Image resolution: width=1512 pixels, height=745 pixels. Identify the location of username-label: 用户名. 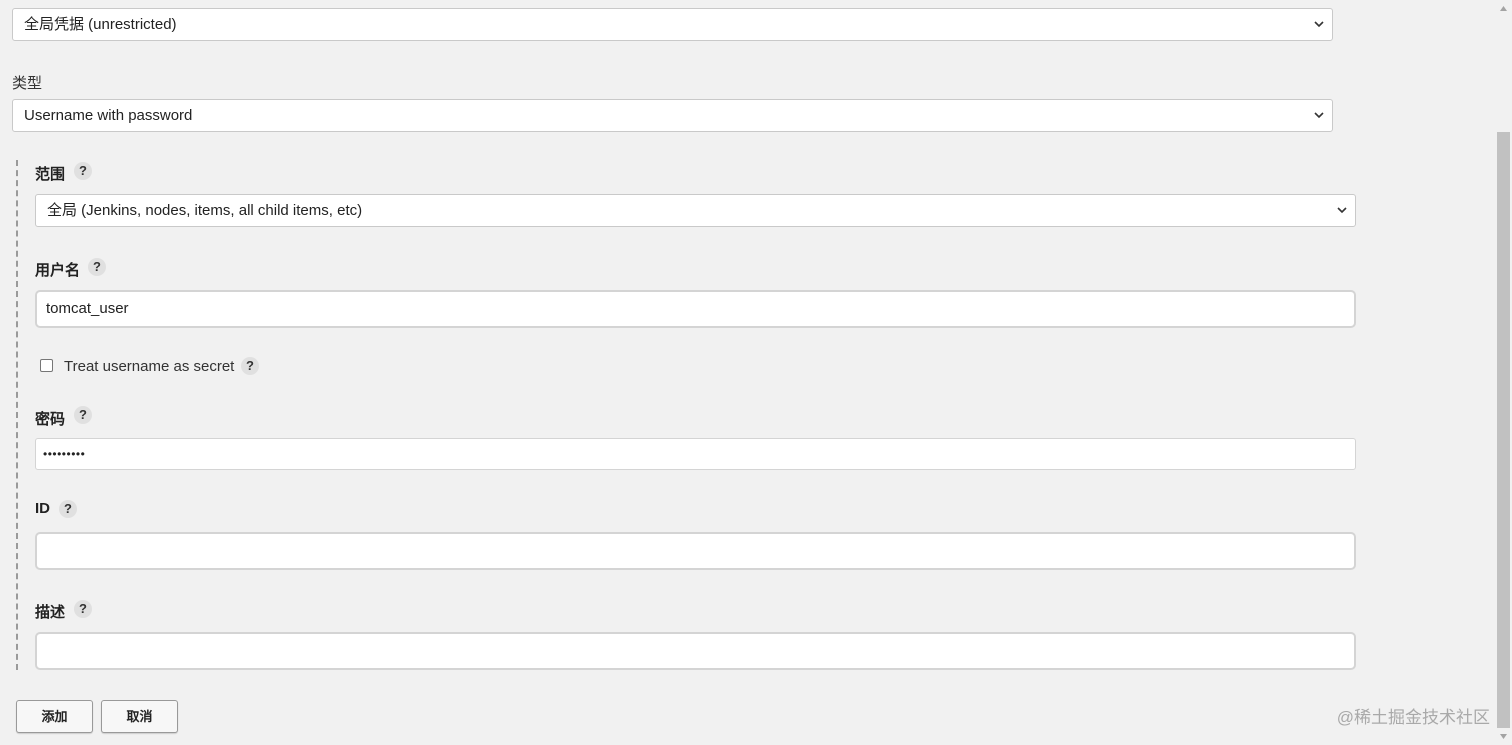
(58, 270).